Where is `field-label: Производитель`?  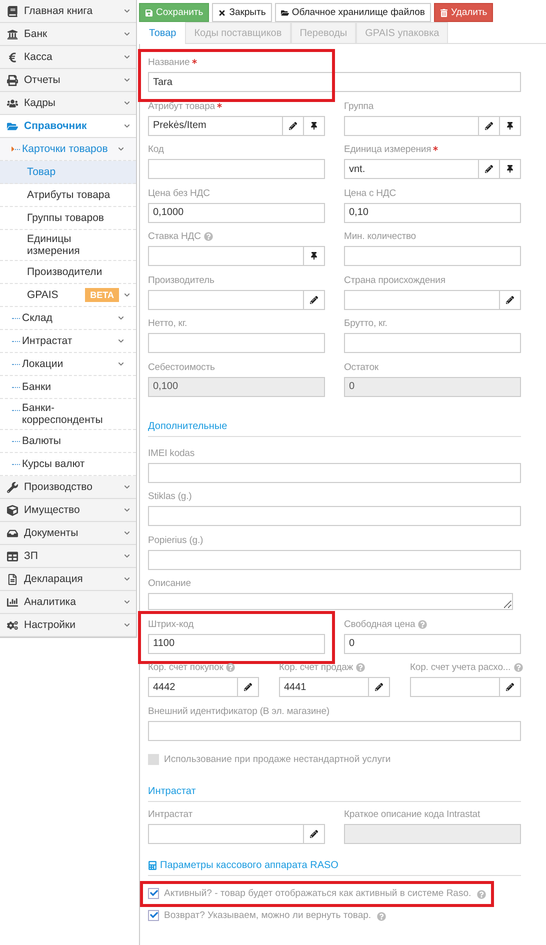 field-label: Производитель is located at coordinates (181, 281).